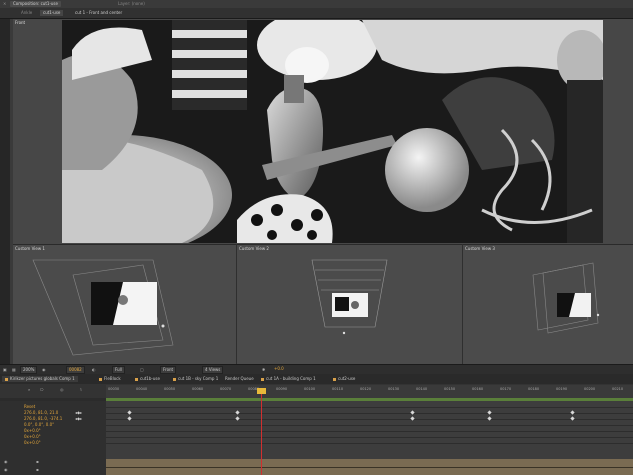 The width and height of the screenshot is (633, 475). Describe the element at coordinates (590, 389) in the screenshot. I see `ruler-tick: 00200` at that location.